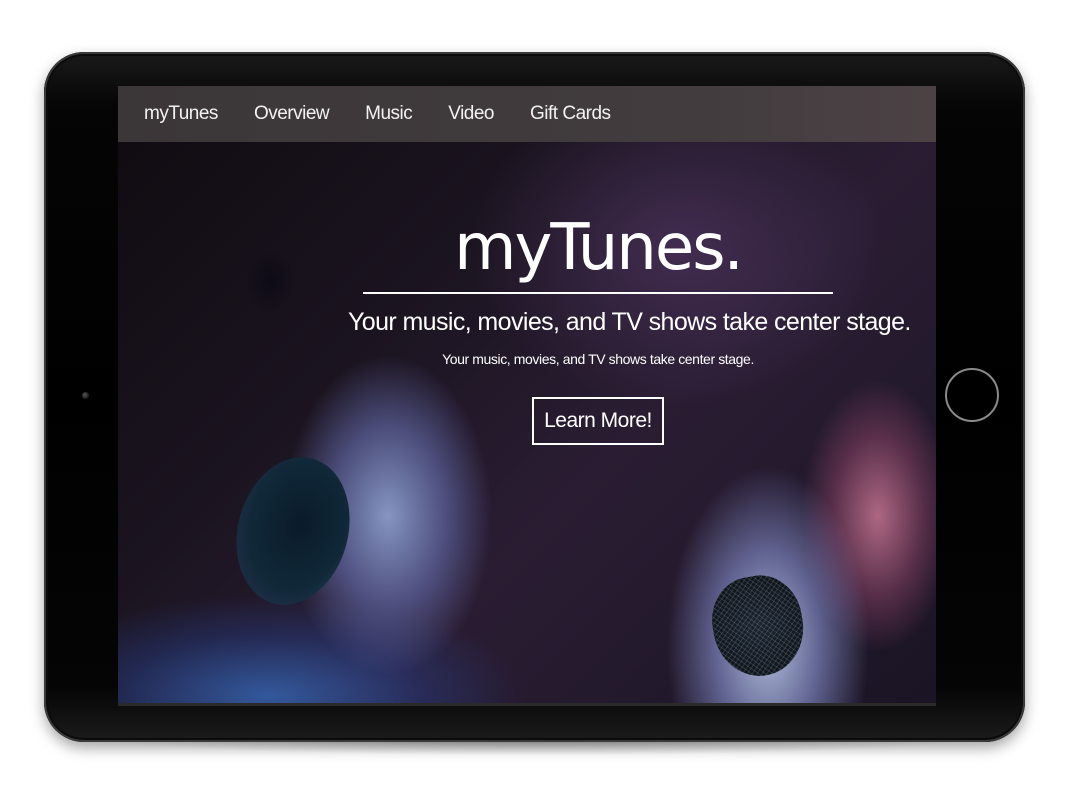 The width and height of the screenshot is (1072, 791). I want to click on nav-item-overview: Overview, so click(292, 114).